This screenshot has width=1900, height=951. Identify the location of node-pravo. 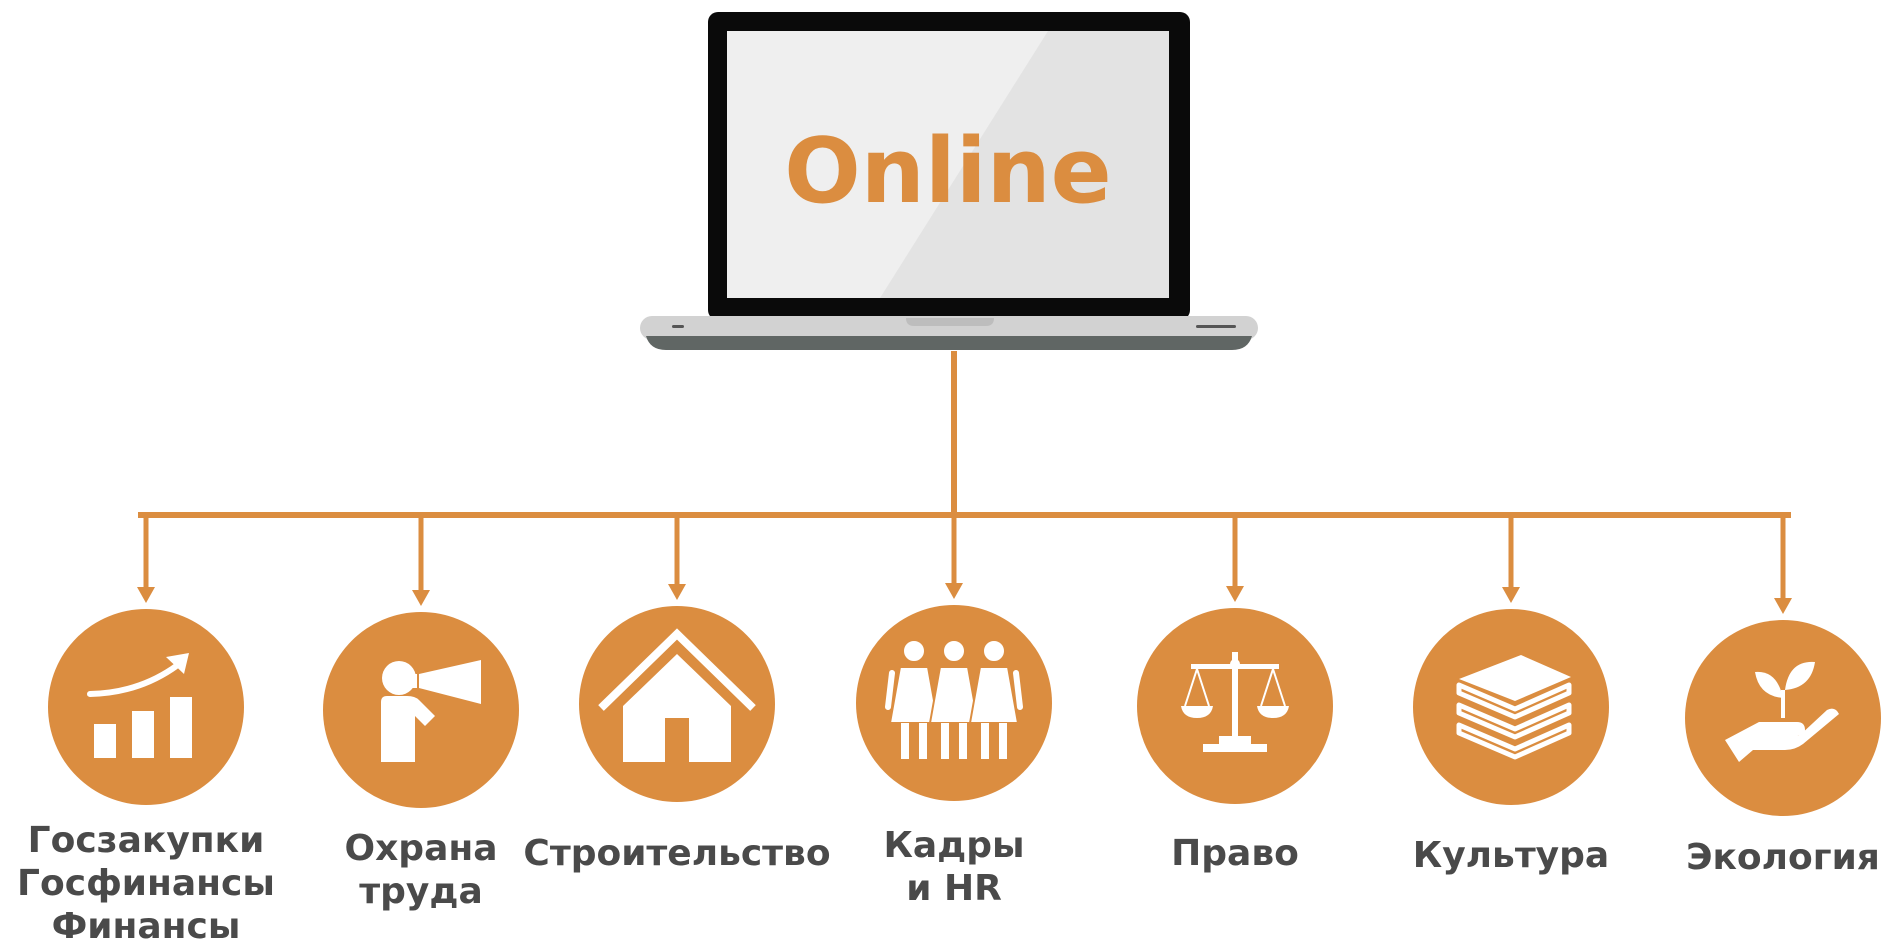
(1235, 706).